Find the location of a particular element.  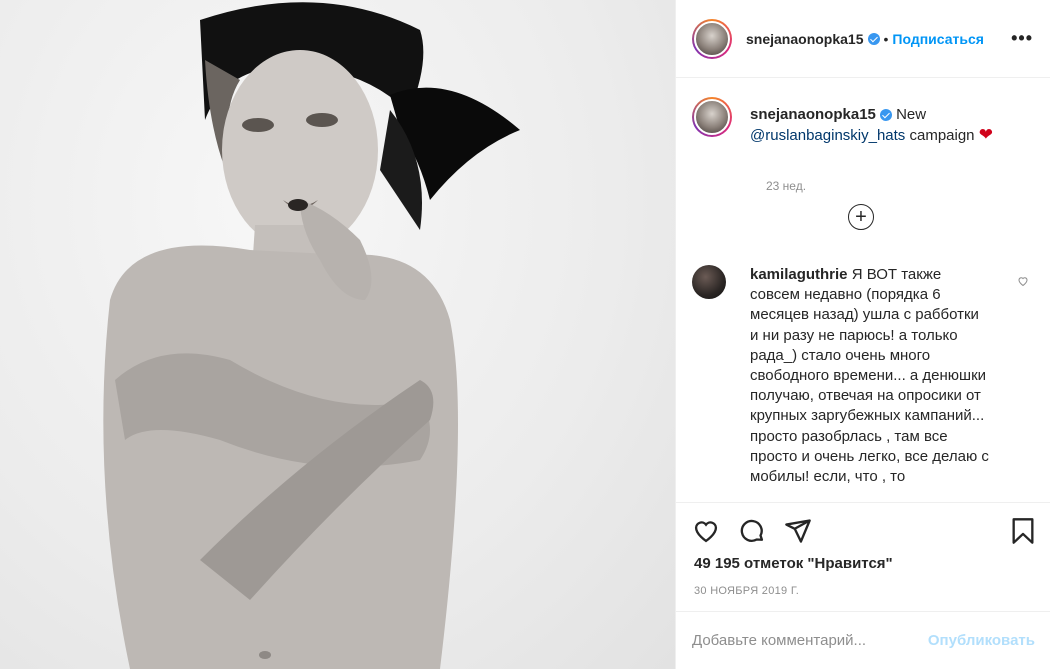

add-comment-bar: Опубликовать is located at coordinates (863, 640).